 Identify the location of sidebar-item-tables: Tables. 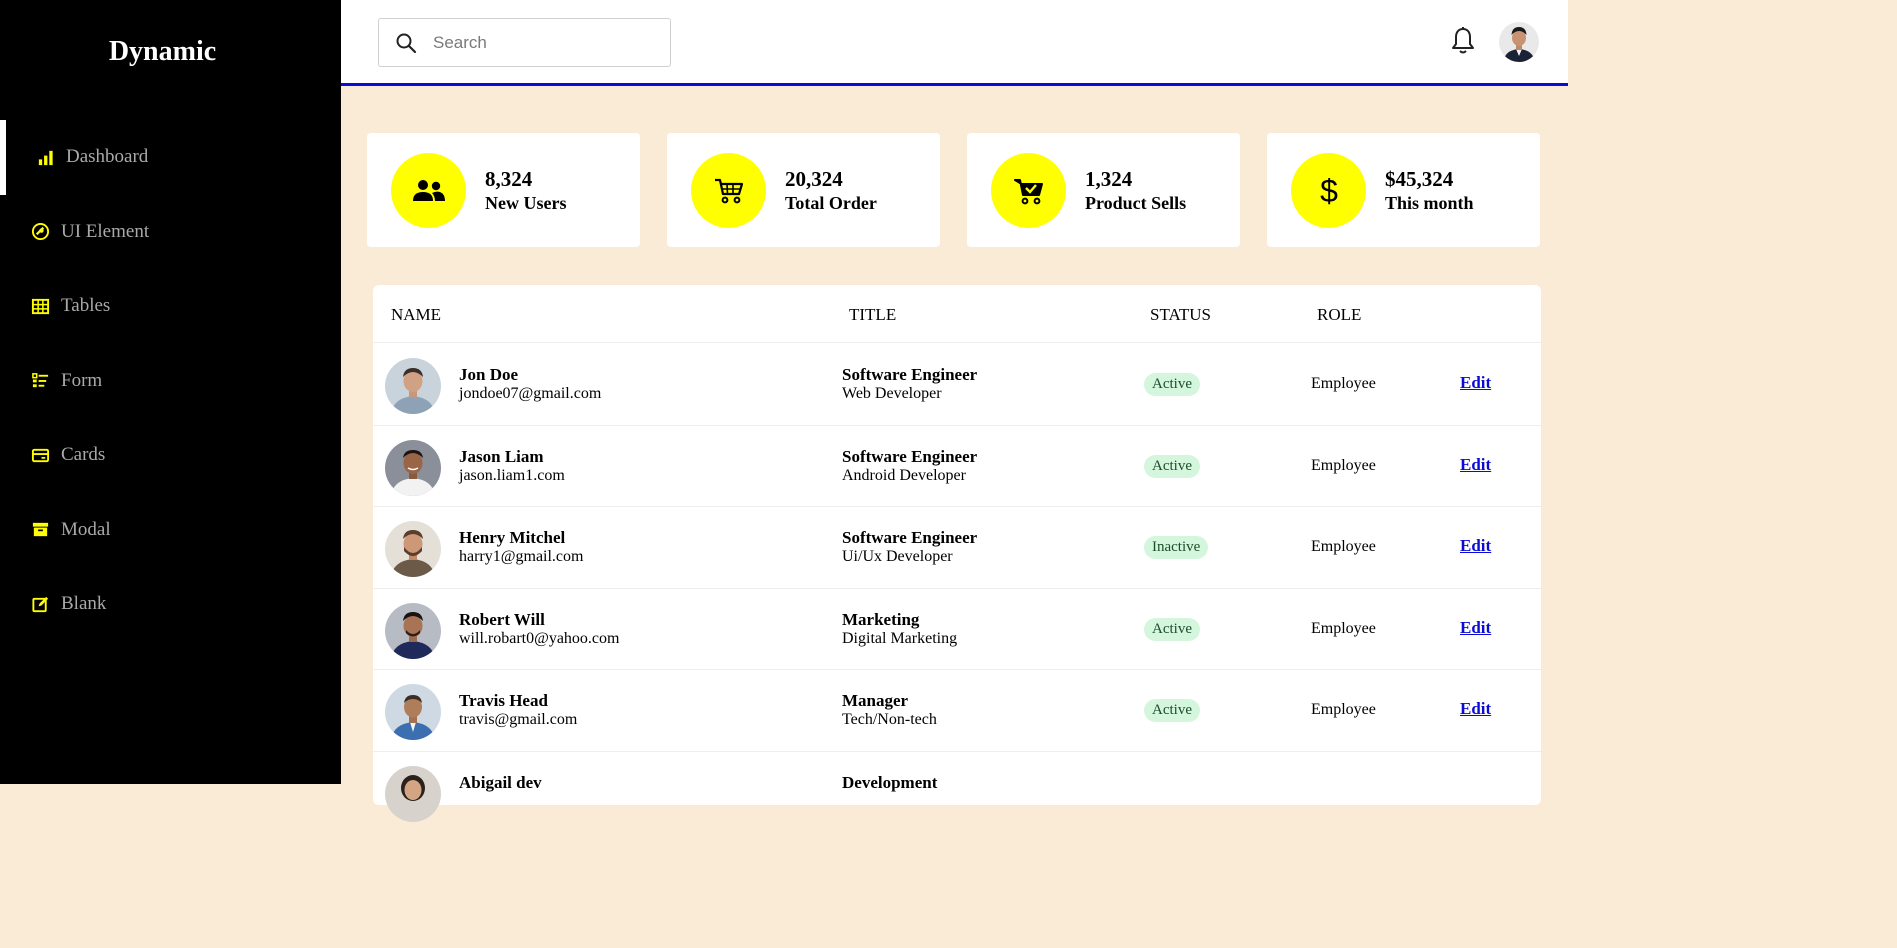
(170, 306).